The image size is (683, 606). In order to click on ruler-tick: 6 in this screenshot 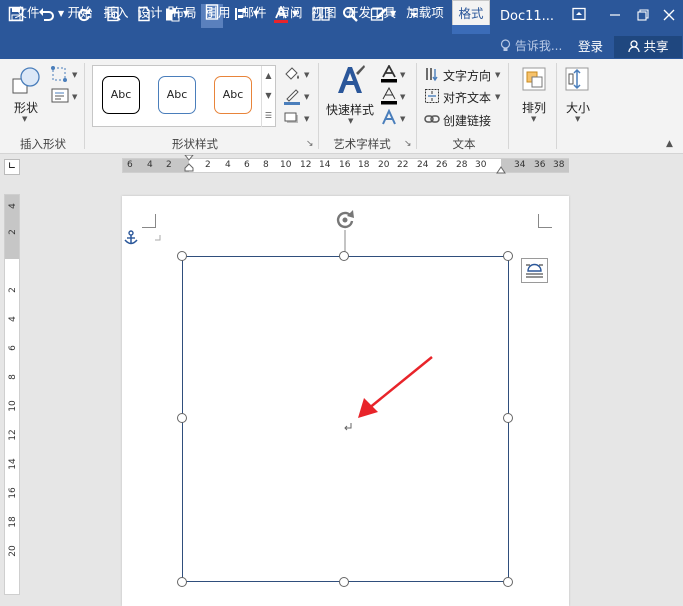, I will do `click(247, 165)`.